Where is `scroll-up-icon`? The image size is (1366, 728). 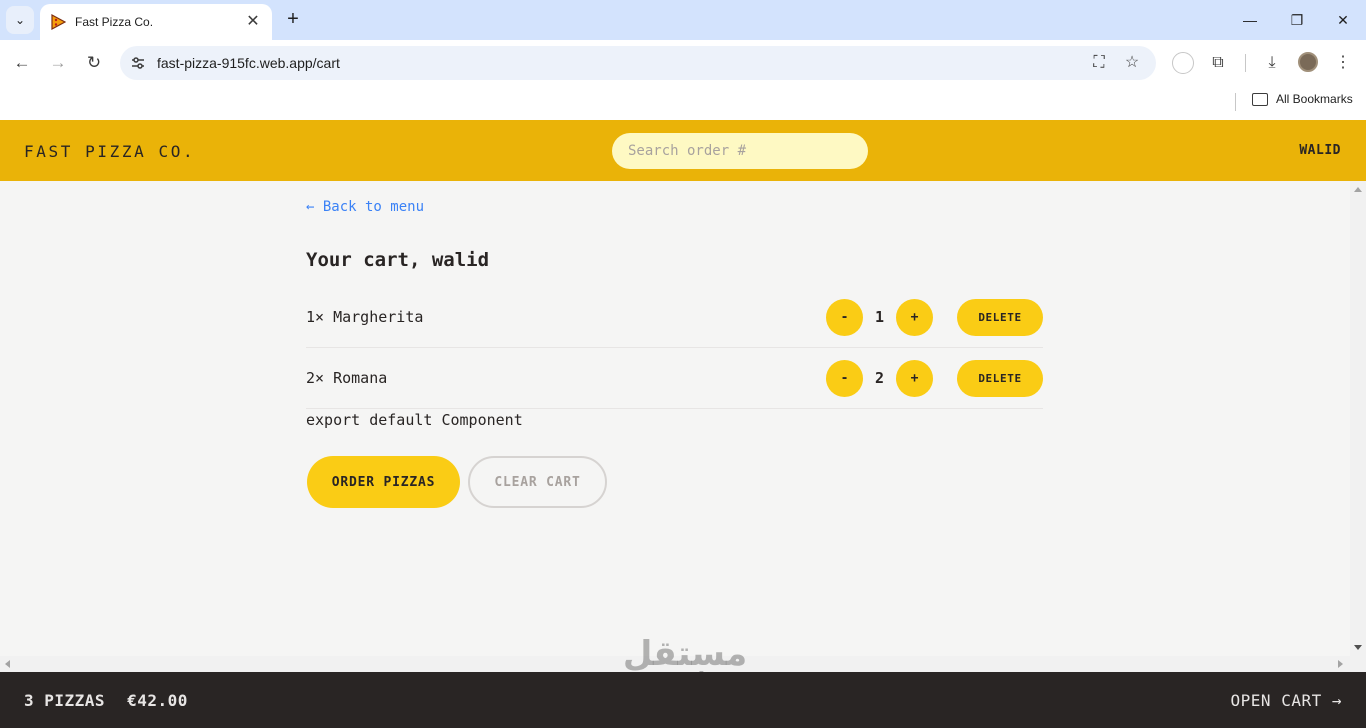 scroll-up-icon is located at coordinates (1358, 189).